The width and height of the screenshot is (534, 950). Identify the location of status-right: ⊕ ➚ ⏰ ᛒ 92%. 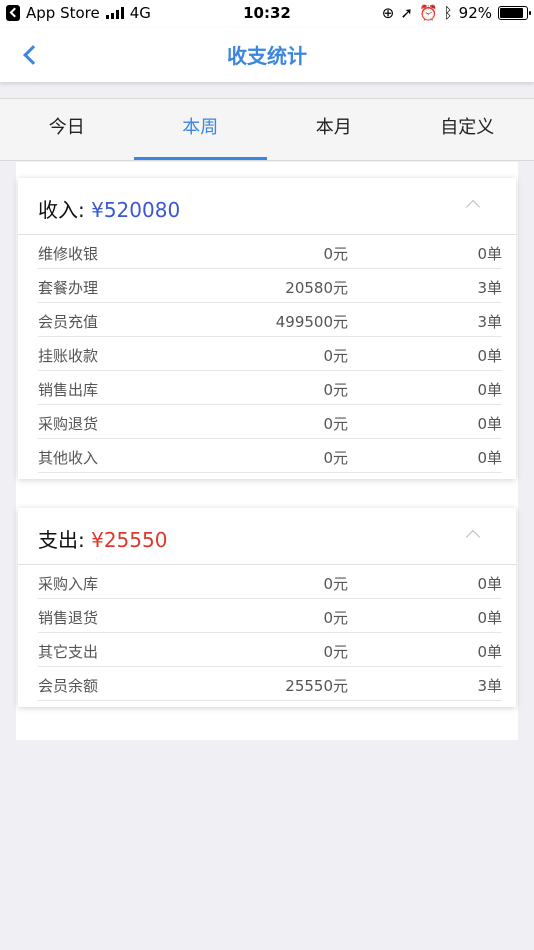
(456, 13).